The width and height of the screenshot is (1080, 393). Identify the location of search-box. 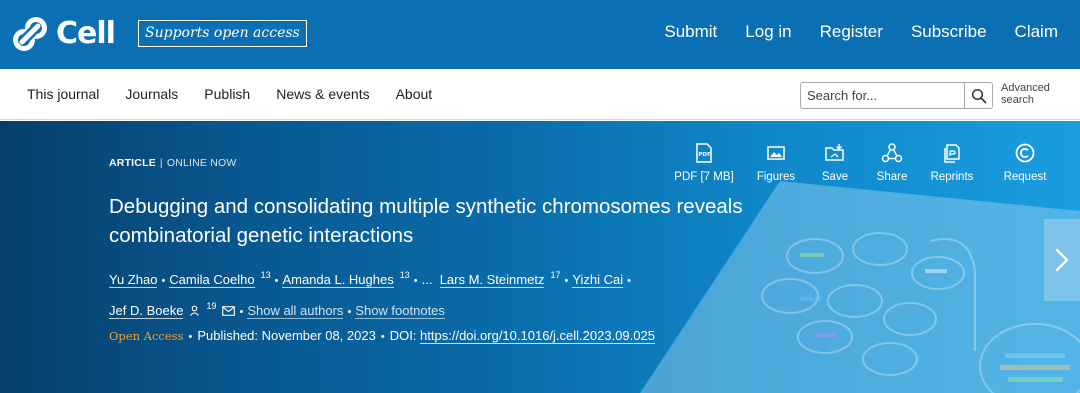
(896, 95).